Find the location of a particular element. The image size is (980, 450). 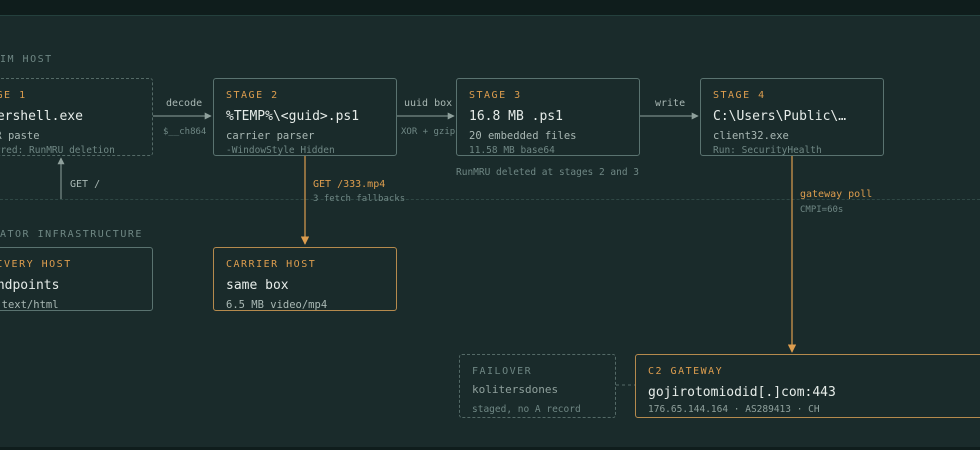

stage-2-main: %TEMP%\<guid>.ps1 is located at coordinates (293, 116).